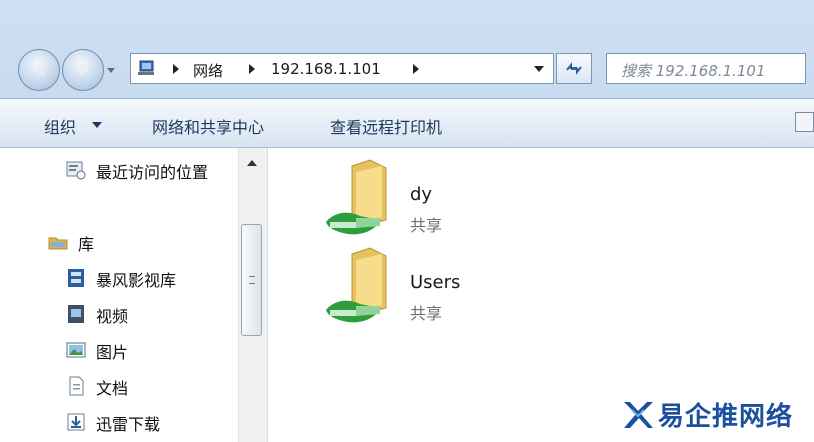  Describe the element at coordinates (112, 352) in the screenshot. I see `sidebar-item-label: 图片` at that location.